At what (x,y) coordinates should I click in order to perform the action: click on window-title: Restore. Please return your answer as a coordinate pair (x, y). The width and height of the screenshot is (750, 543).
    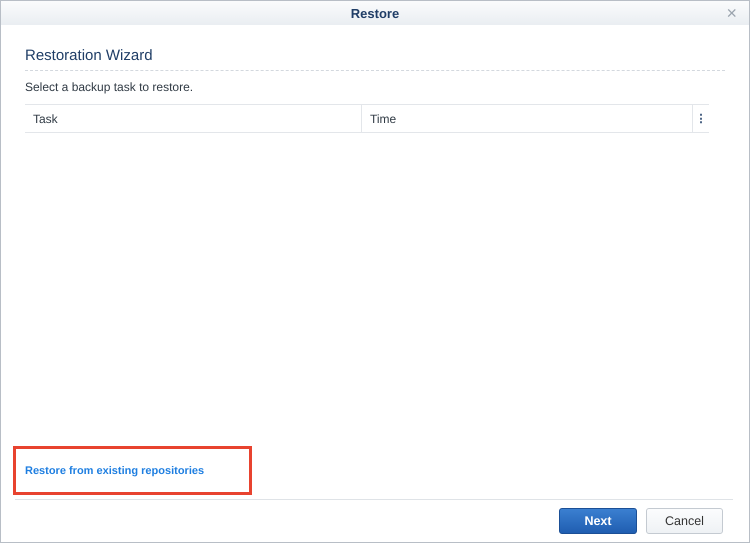
    Looking at the image, I should click on (375, 13).